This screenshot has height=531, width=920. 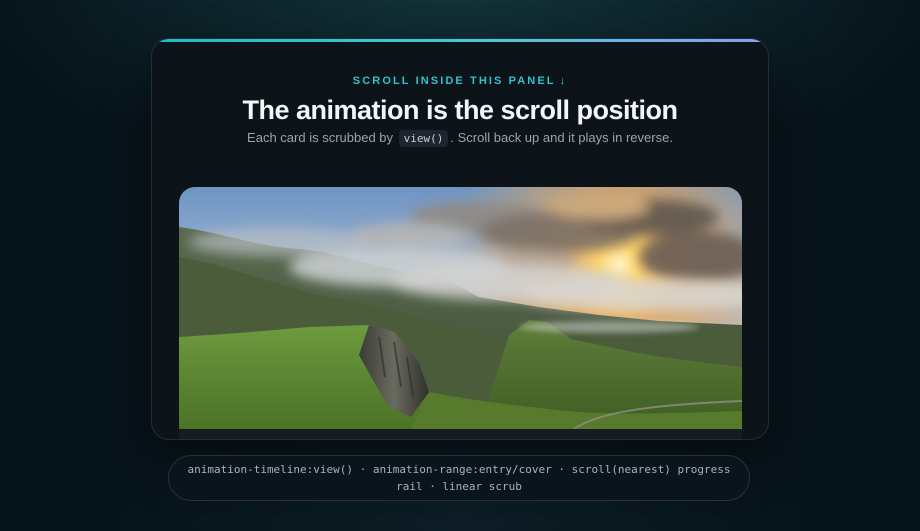 I want to click on page-title: The animation is the scroll position, so click(x=460, y=110).